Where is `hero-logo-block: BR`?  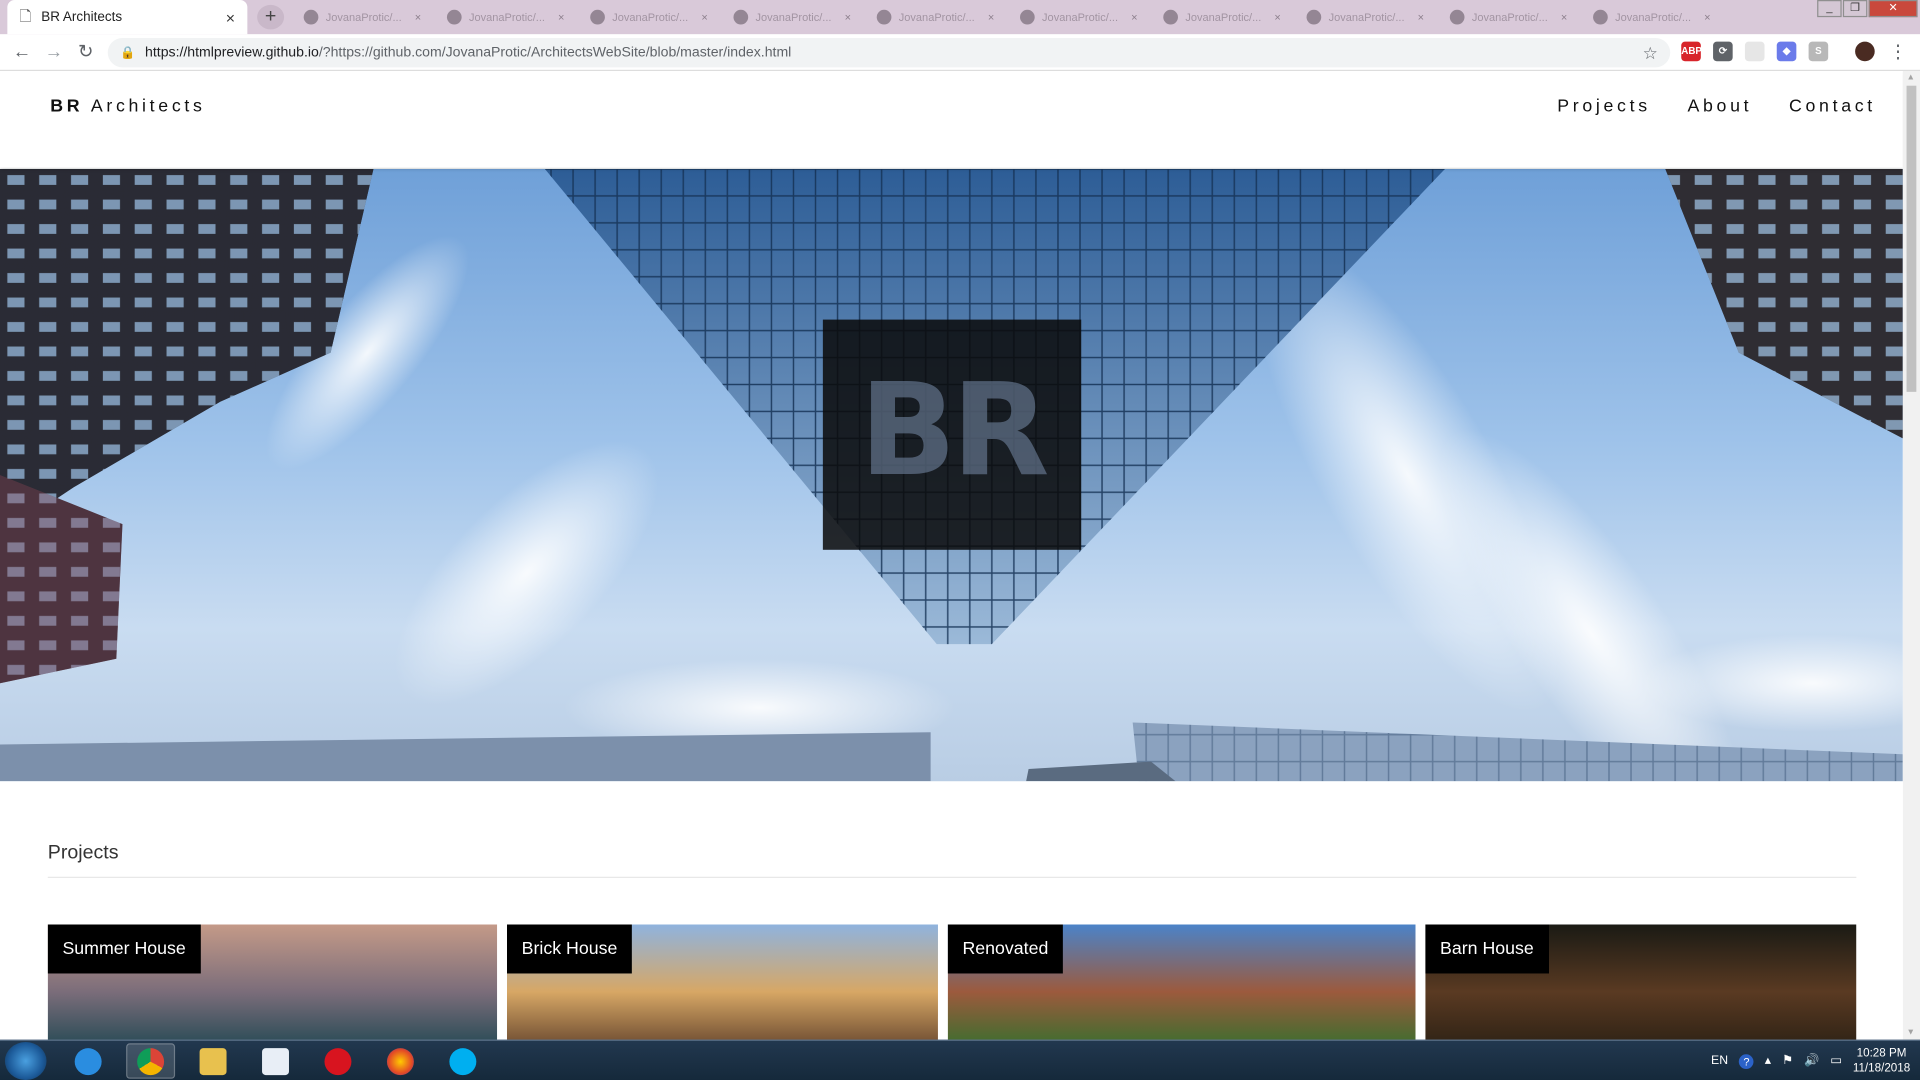
hero-logo-block: BR is located at coordinates (952, 434).